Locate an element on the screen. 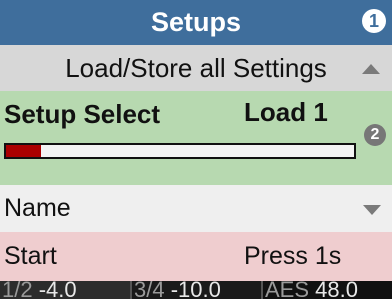 The image size is (392, 299). subheader-label: Load/Store all Settings is located at coordinates (196, 67).